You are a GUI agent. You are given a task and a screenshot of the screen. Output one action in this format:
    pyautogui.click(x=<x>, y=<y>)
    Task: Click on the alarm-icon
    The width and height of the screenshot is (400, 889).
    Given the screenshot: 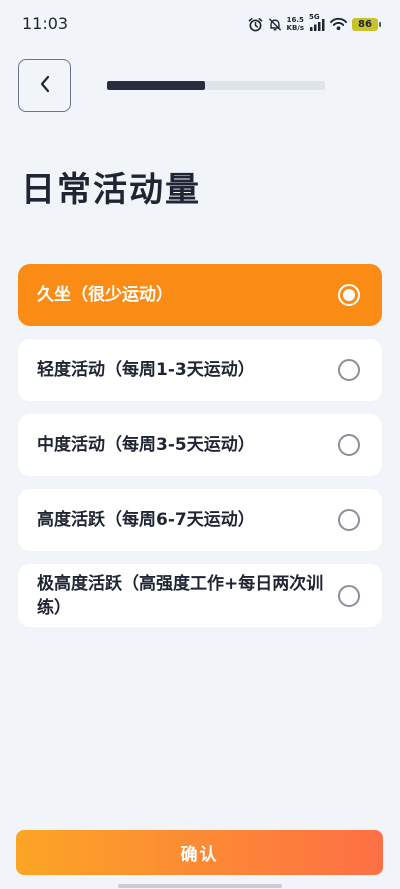 What is the action you would take?
    pyautogui.click(x=255, y=24)
    